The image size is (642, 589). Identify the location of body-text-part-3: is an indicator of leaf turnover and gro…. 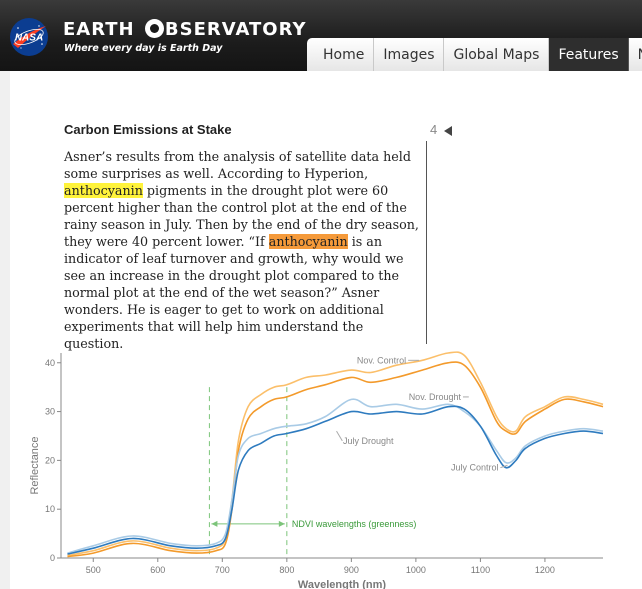
(234, 292).